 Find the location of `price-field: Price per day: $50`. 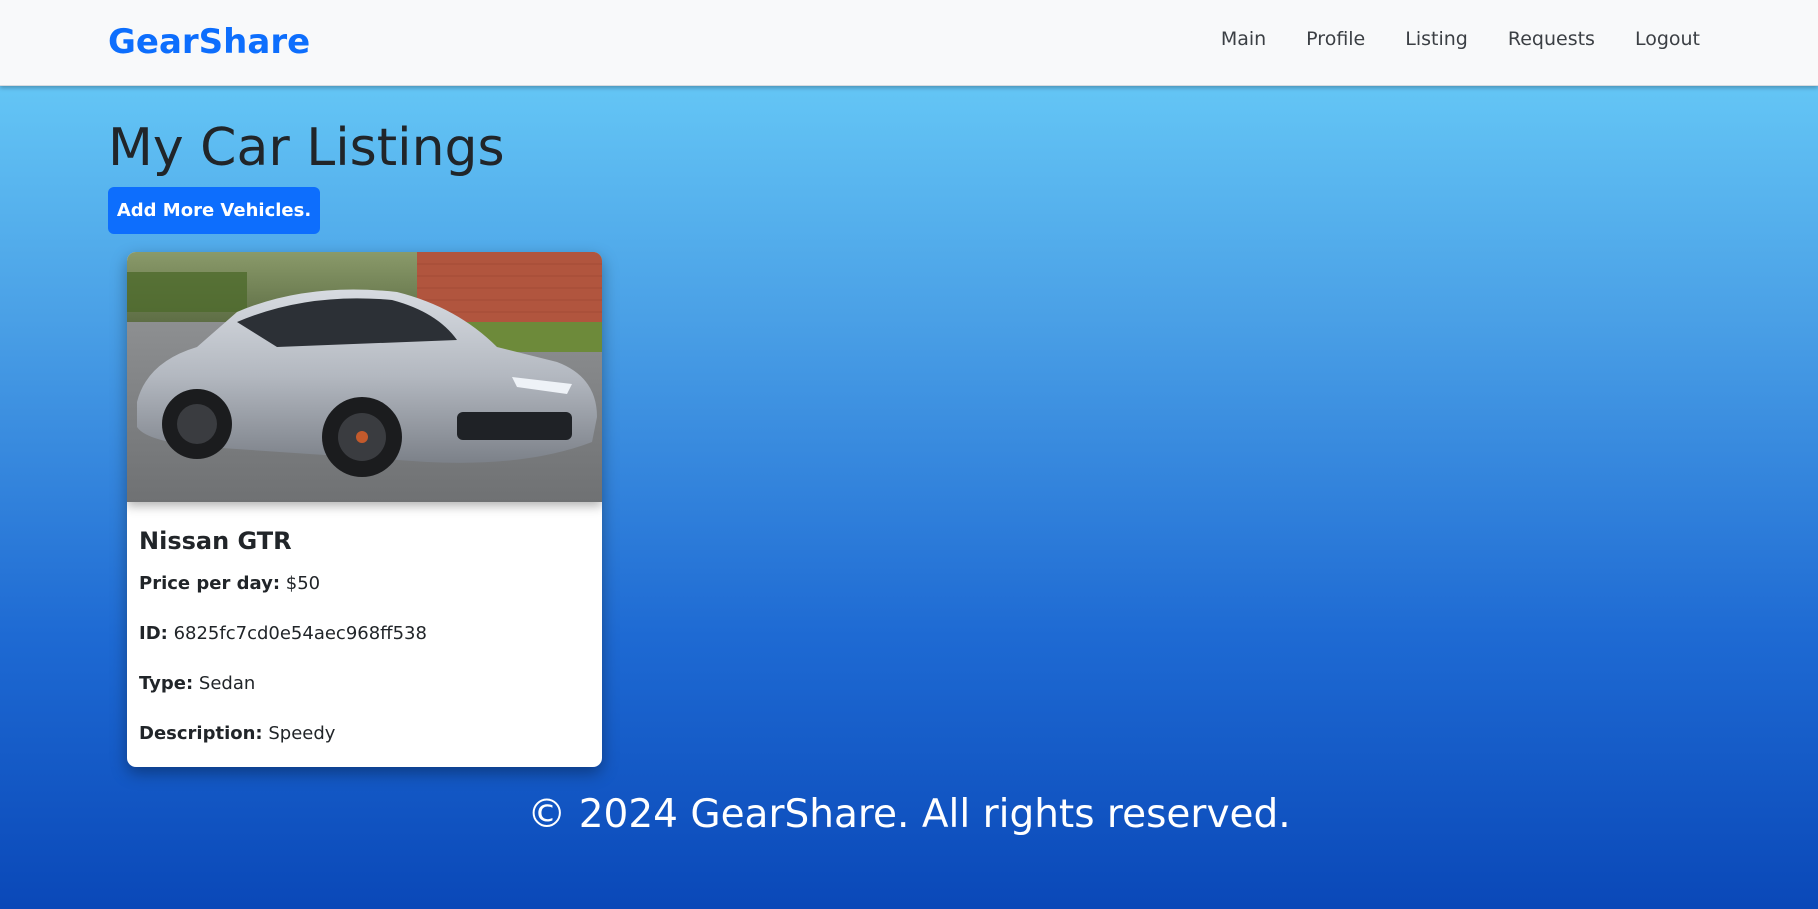

price-field: Price per day: $50 is located at coordinates (229, 583).